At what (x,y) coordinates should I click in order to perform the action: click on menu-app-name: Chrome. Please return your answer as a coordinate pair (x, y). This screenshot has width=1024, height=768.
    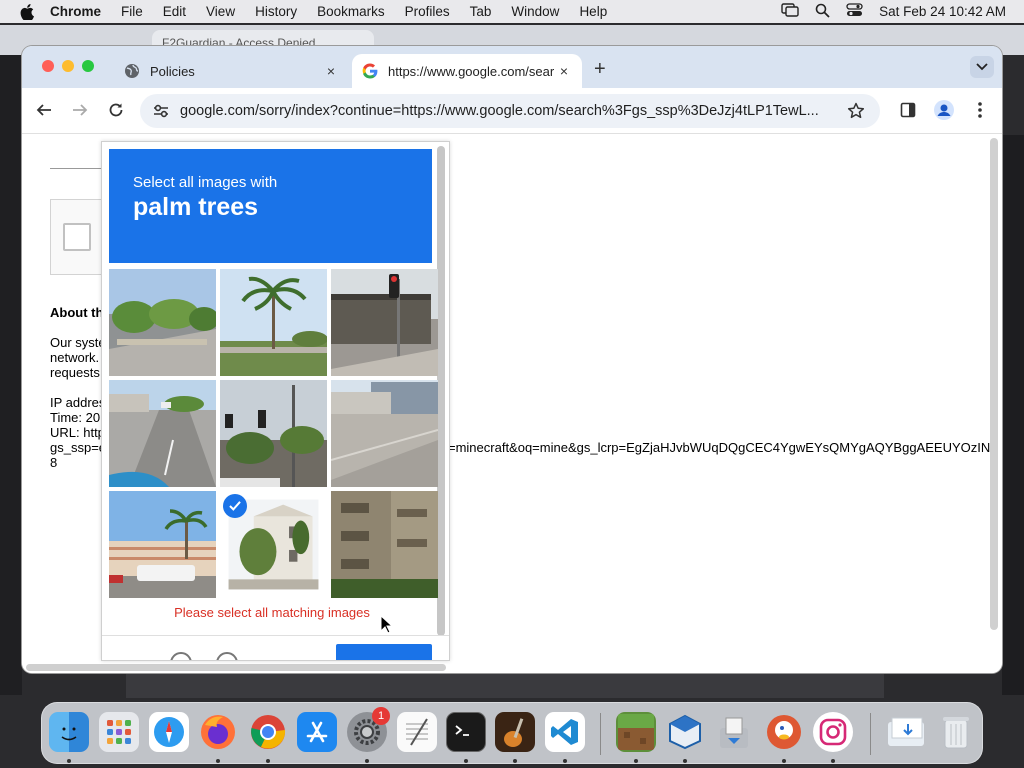
    Looking at the image, I should click on (75, 11).